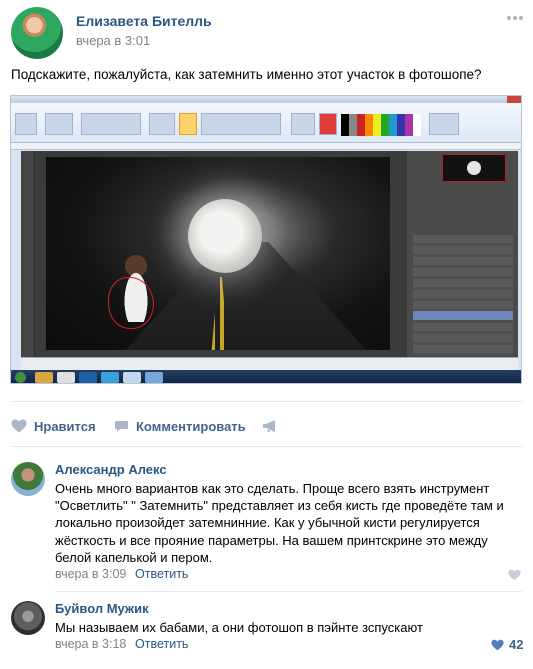 The width and height of the screenshot is (533, 669). What do you see at coordinates (266, 123) in the screenshot?
I see `paint-ribbon` at bounding box center [266, 123].